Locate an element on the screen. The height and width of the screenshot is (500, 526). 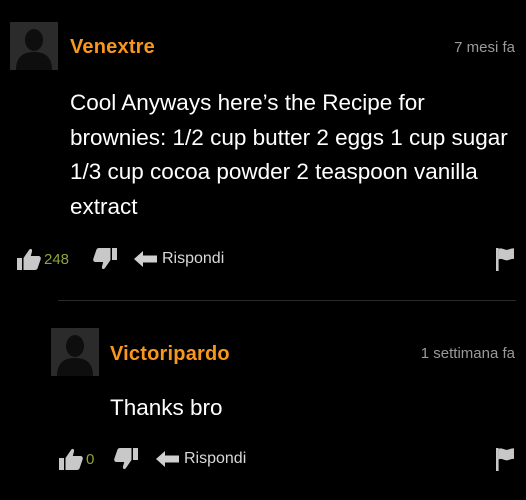
comment-username: Victoripardo is located at coordinates (170, 354).